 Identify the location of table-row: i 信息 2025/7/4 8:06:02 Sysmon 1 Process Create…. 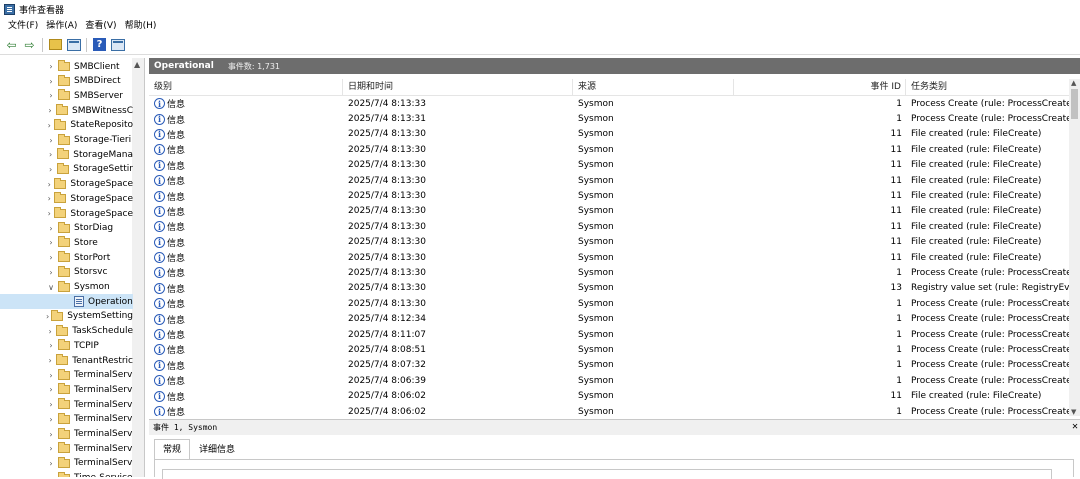
(609, 410).